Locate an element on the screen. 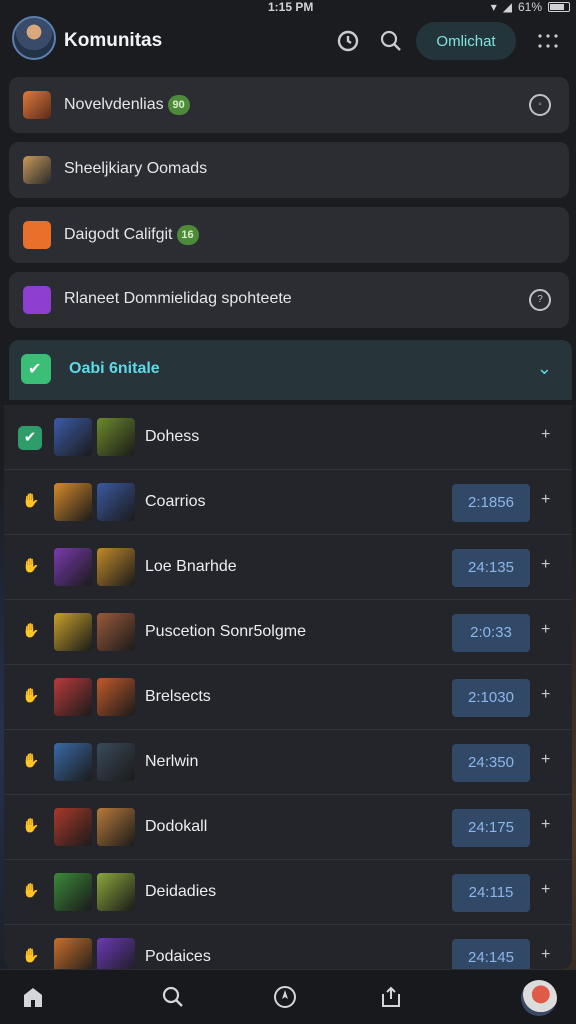 The height and width of the screenshot is (1024, 576). compass-icon is located at coordinates (285, 997).